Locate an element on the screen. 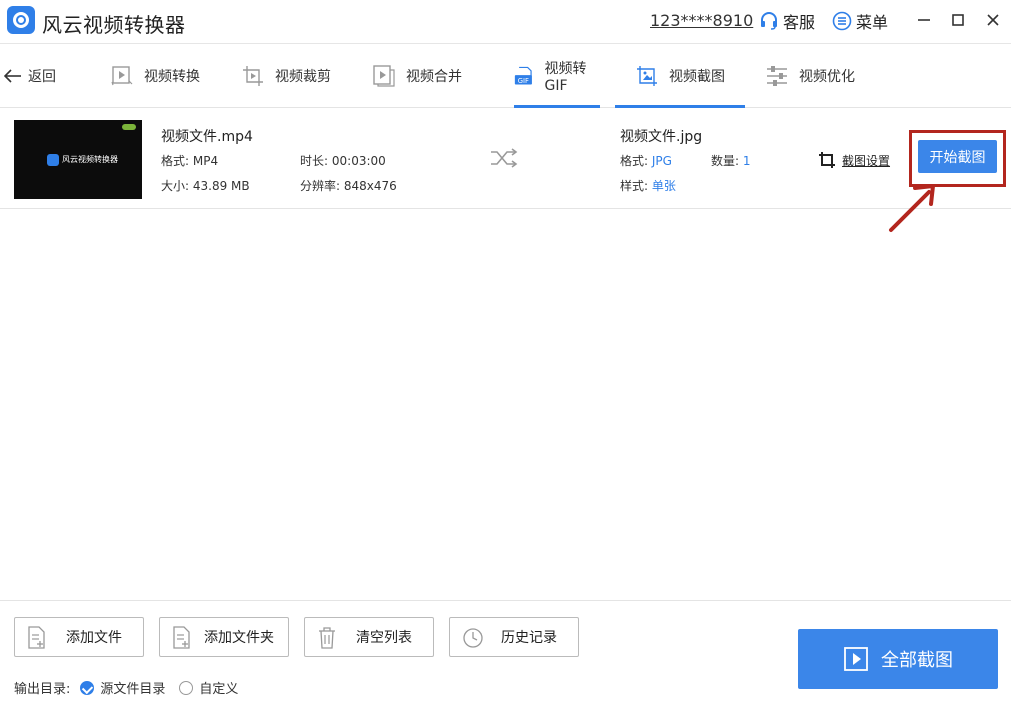 This screenshot has height=709, width=1011. tab-video-to-gif: GIF 视频转GIF is located at coordinates (557, 76).